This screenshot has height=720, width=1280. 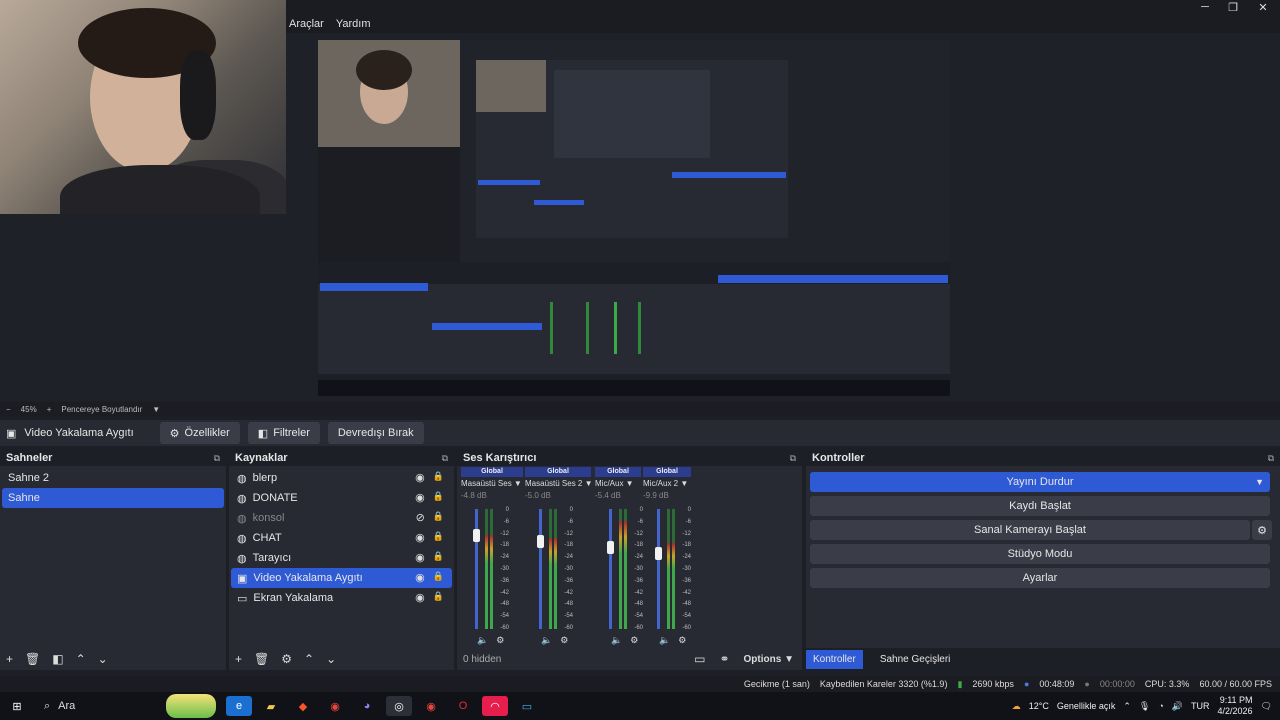 What do you see at coordinates (769, 659) in the screenshot?
I see `options-button: Options ▼` at bounding box center [769, 659].